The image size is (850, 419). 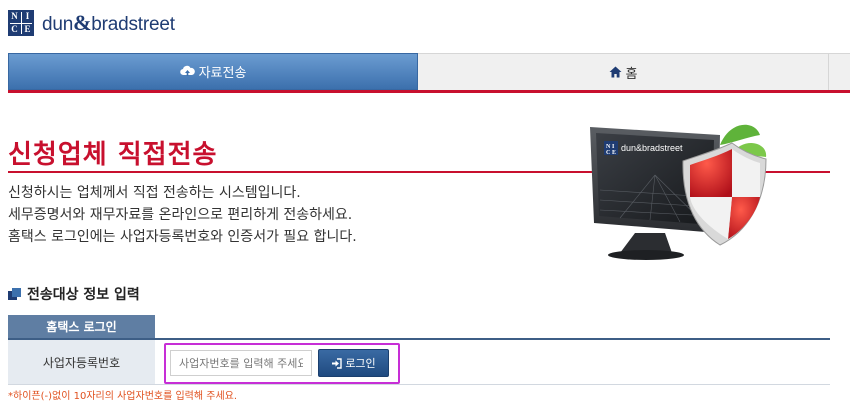 I want to click on tab-upload: 자료전송, so click(x=213, y=71).